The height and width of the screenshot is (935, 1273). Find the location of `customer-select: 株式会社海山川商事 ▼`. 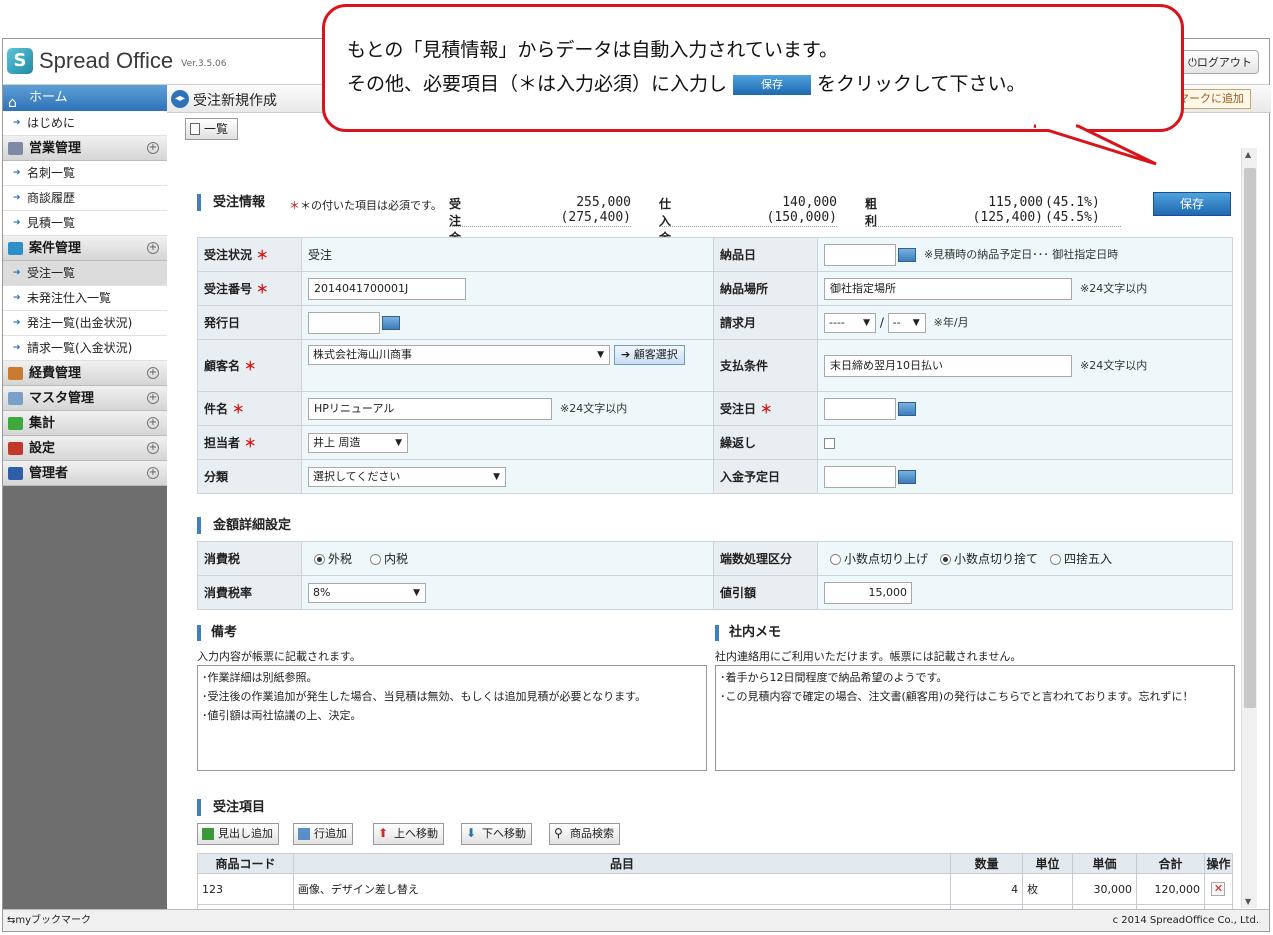

customer-select: 株式会社海山川商事 ▼ is located at coordinates (459, 355).